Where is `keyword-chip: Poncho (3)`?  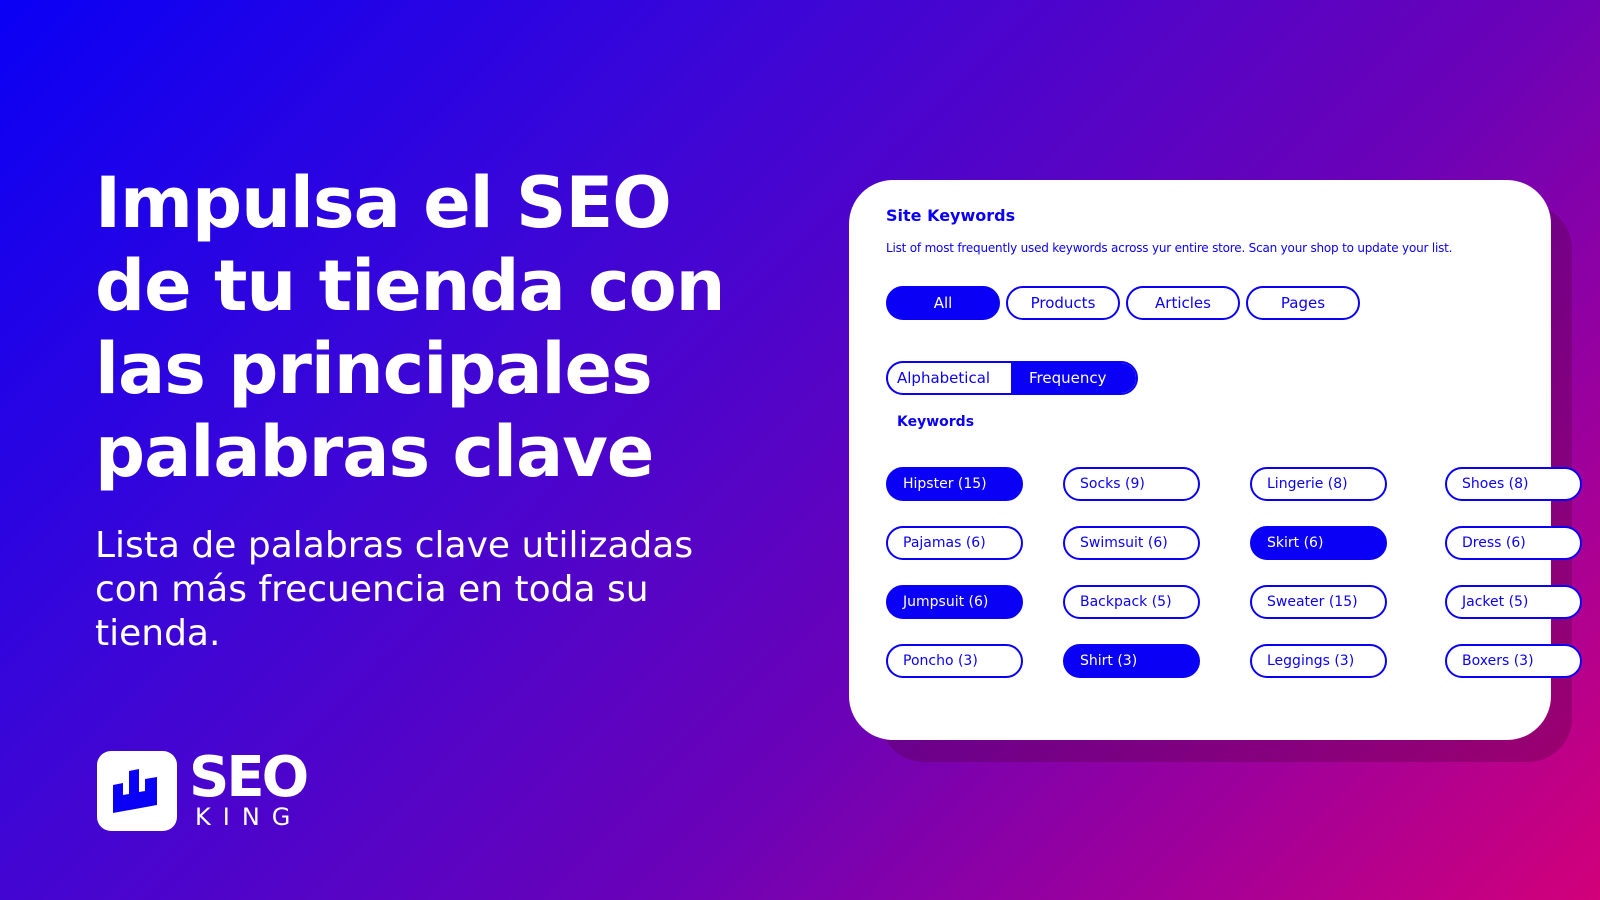 keyword-chip: Poncho (3) is located at coordinates (954, 661).